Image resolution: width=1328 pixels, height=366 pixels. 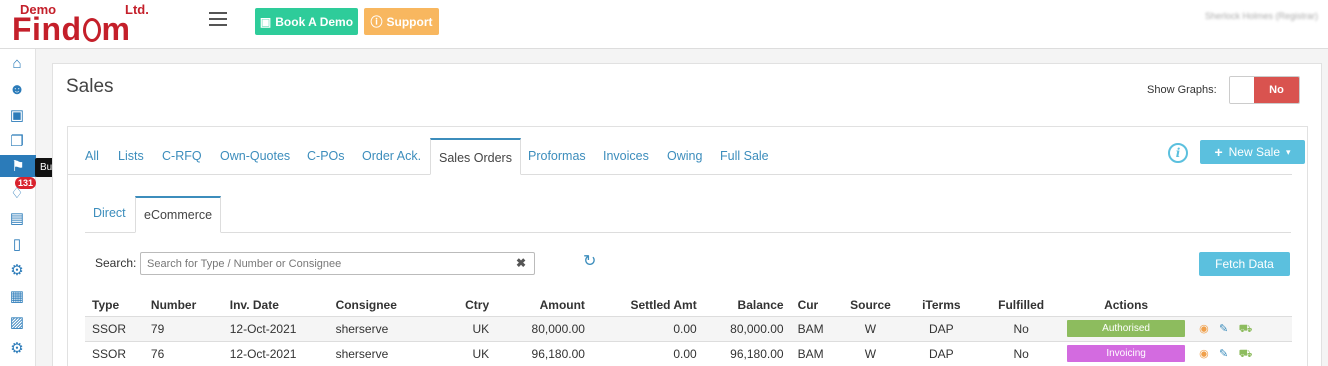 I want to click on documents-icon: ❐, so click(x=17, y=141).